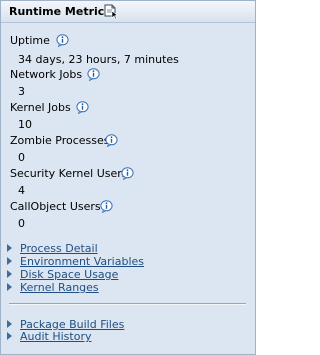  I want to click on metric-label: Zombie Processes, so click(60, 140).